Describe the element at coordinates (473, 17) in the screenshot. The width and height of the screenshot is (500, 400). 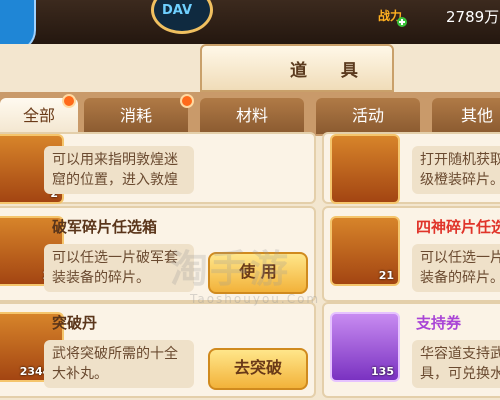
I see `power-value: 2789万` at that location.